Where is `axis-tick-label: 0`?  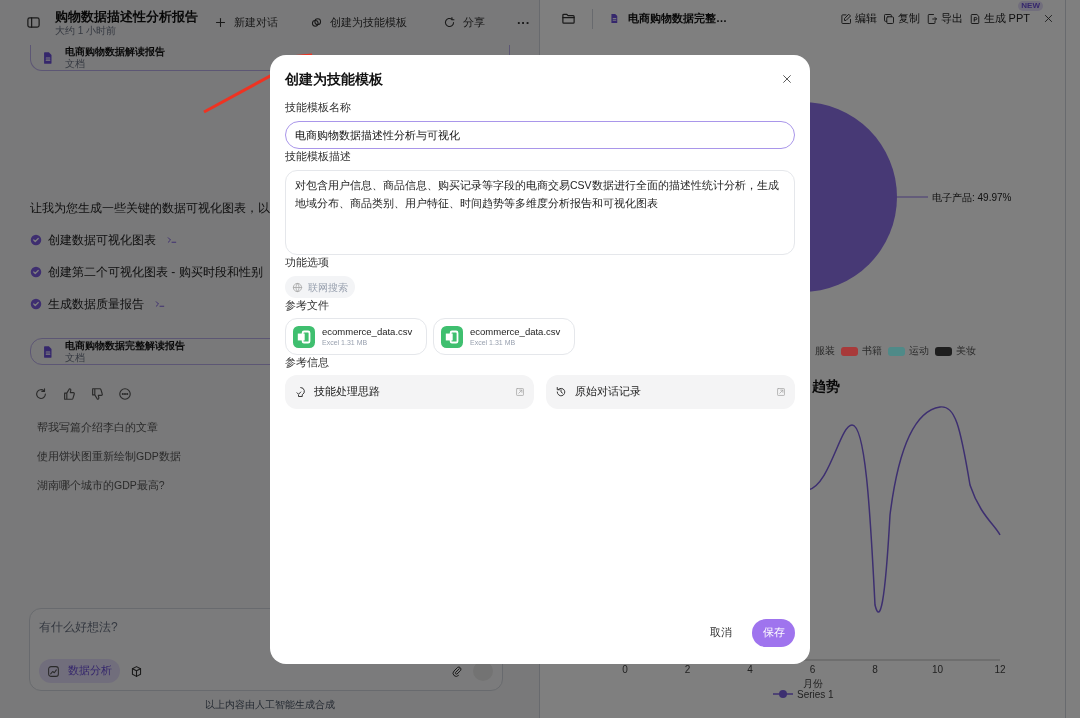
axis-tick-label: 0 is located at coordinates (625, 669).